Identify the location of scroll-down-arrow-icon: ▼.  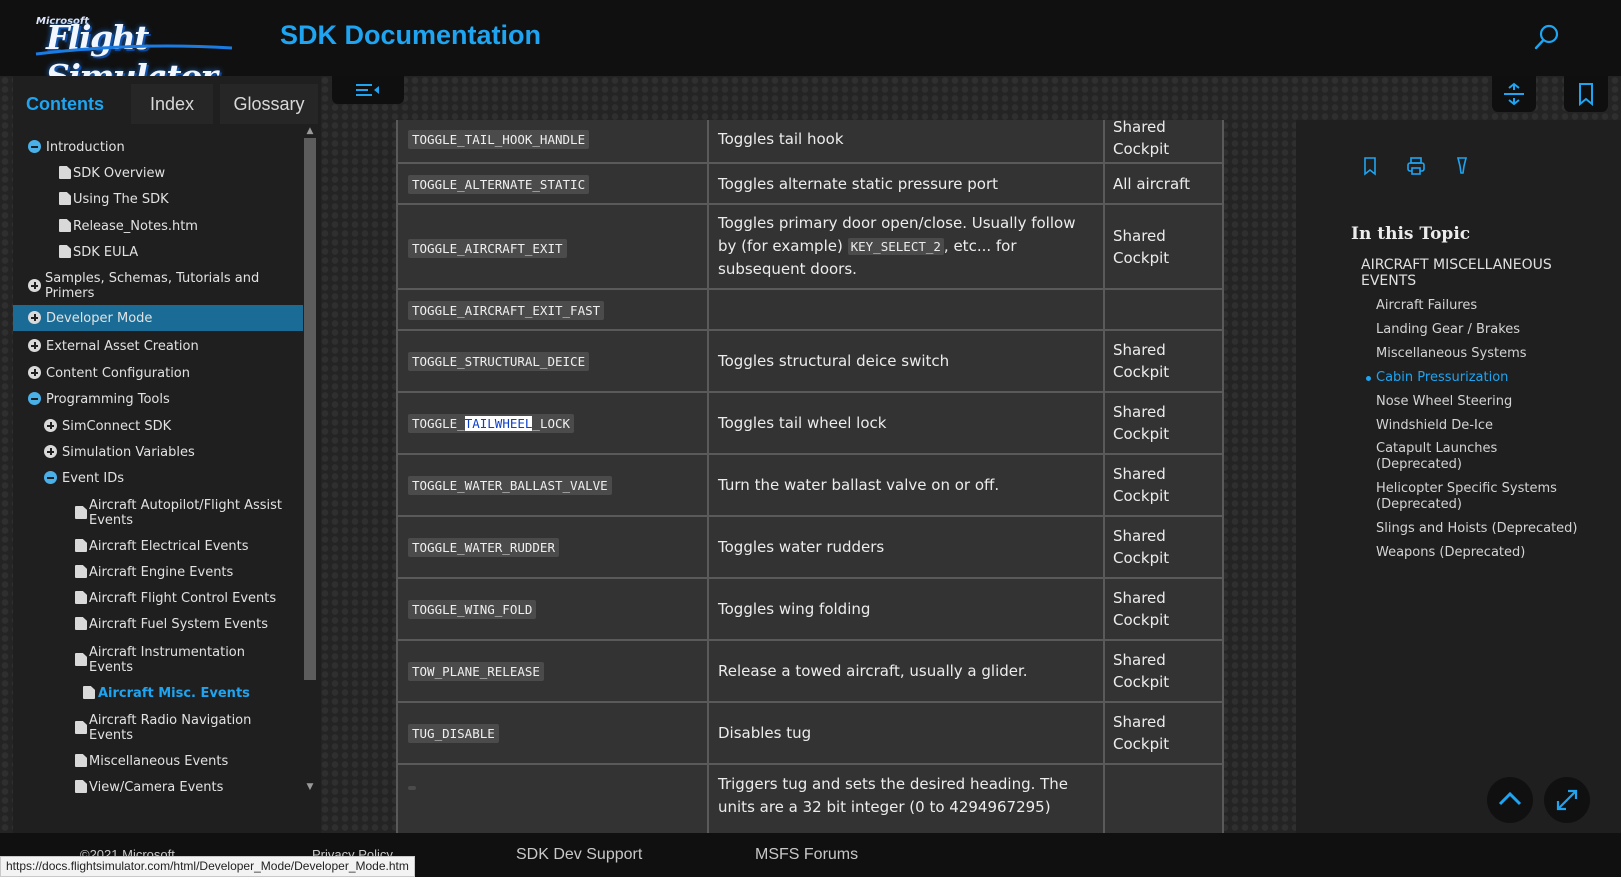
(310, 787).